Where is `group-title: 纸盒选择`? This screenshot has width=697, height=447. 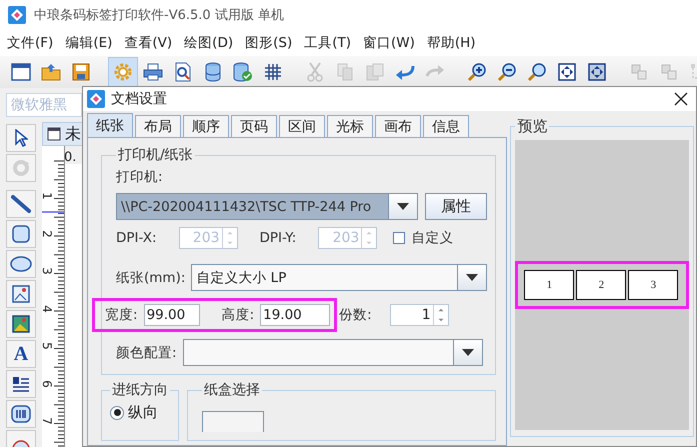 group-title: 纸盒选择 is located at coordinates (232, 390).